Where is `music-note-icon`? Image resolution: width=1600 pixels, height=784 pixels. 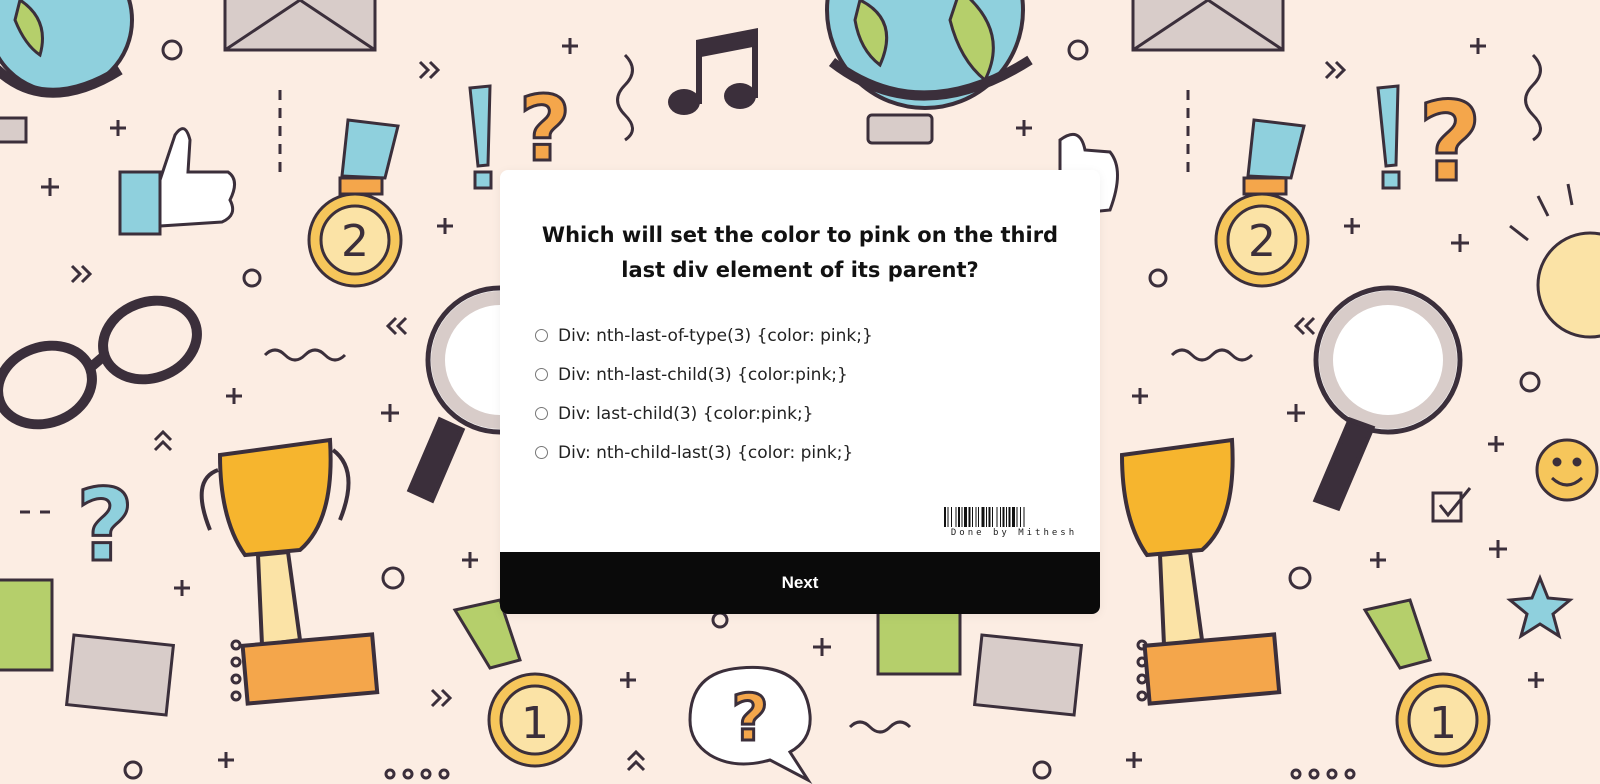 music-note-icon is located at coordinates (713, 71).